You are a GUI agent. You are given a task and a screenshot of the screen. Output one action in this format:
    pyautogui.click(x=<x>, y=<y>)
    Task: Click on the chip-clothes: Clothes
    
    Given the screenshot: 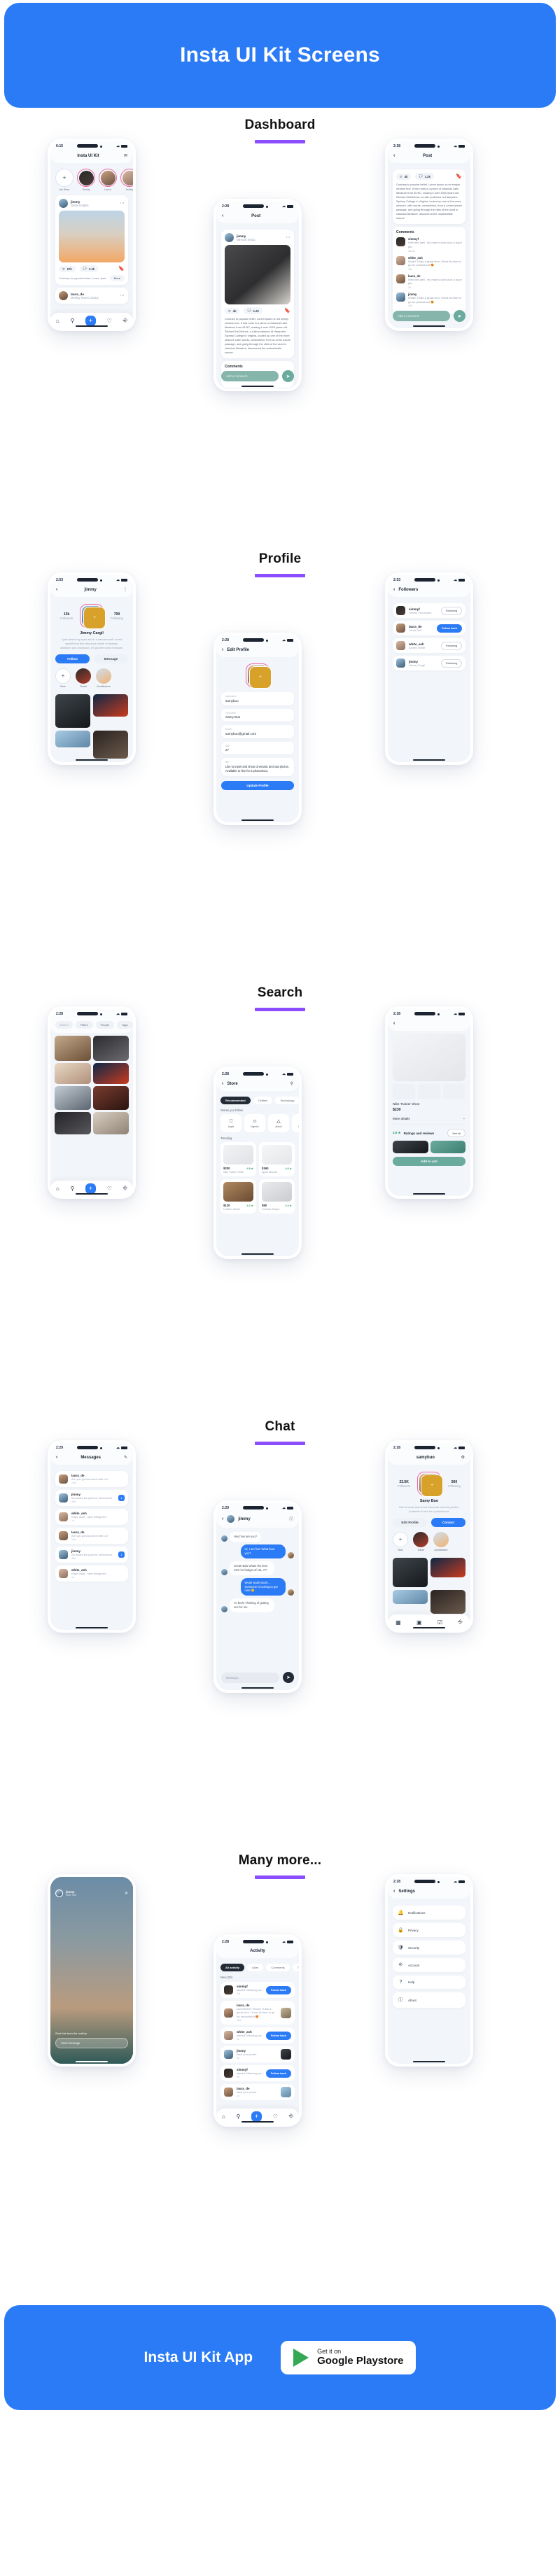 What is the action you would take?
    pyautogui.click(x=263, y=1100)
    